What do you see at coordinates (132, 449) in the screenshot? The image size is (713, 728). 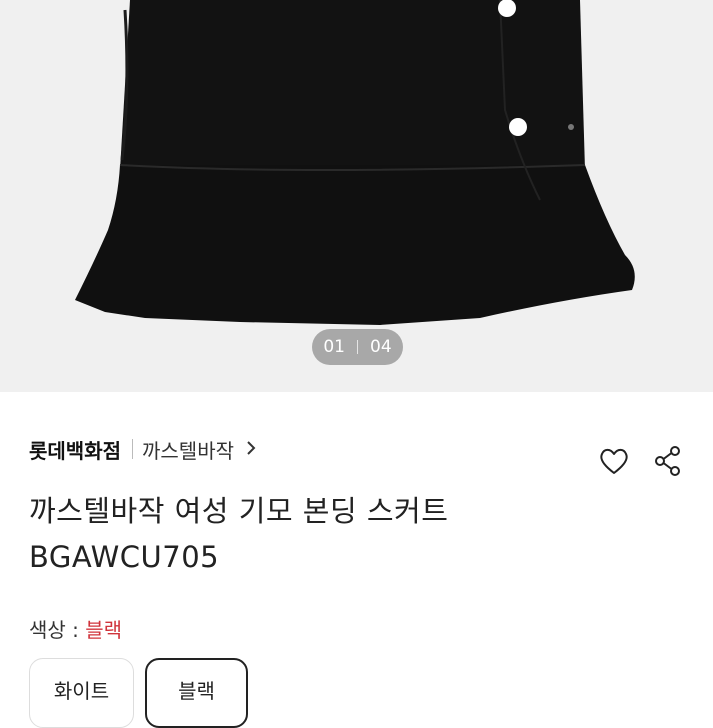 I see `brand-divider` at bounding box center [132, 449].